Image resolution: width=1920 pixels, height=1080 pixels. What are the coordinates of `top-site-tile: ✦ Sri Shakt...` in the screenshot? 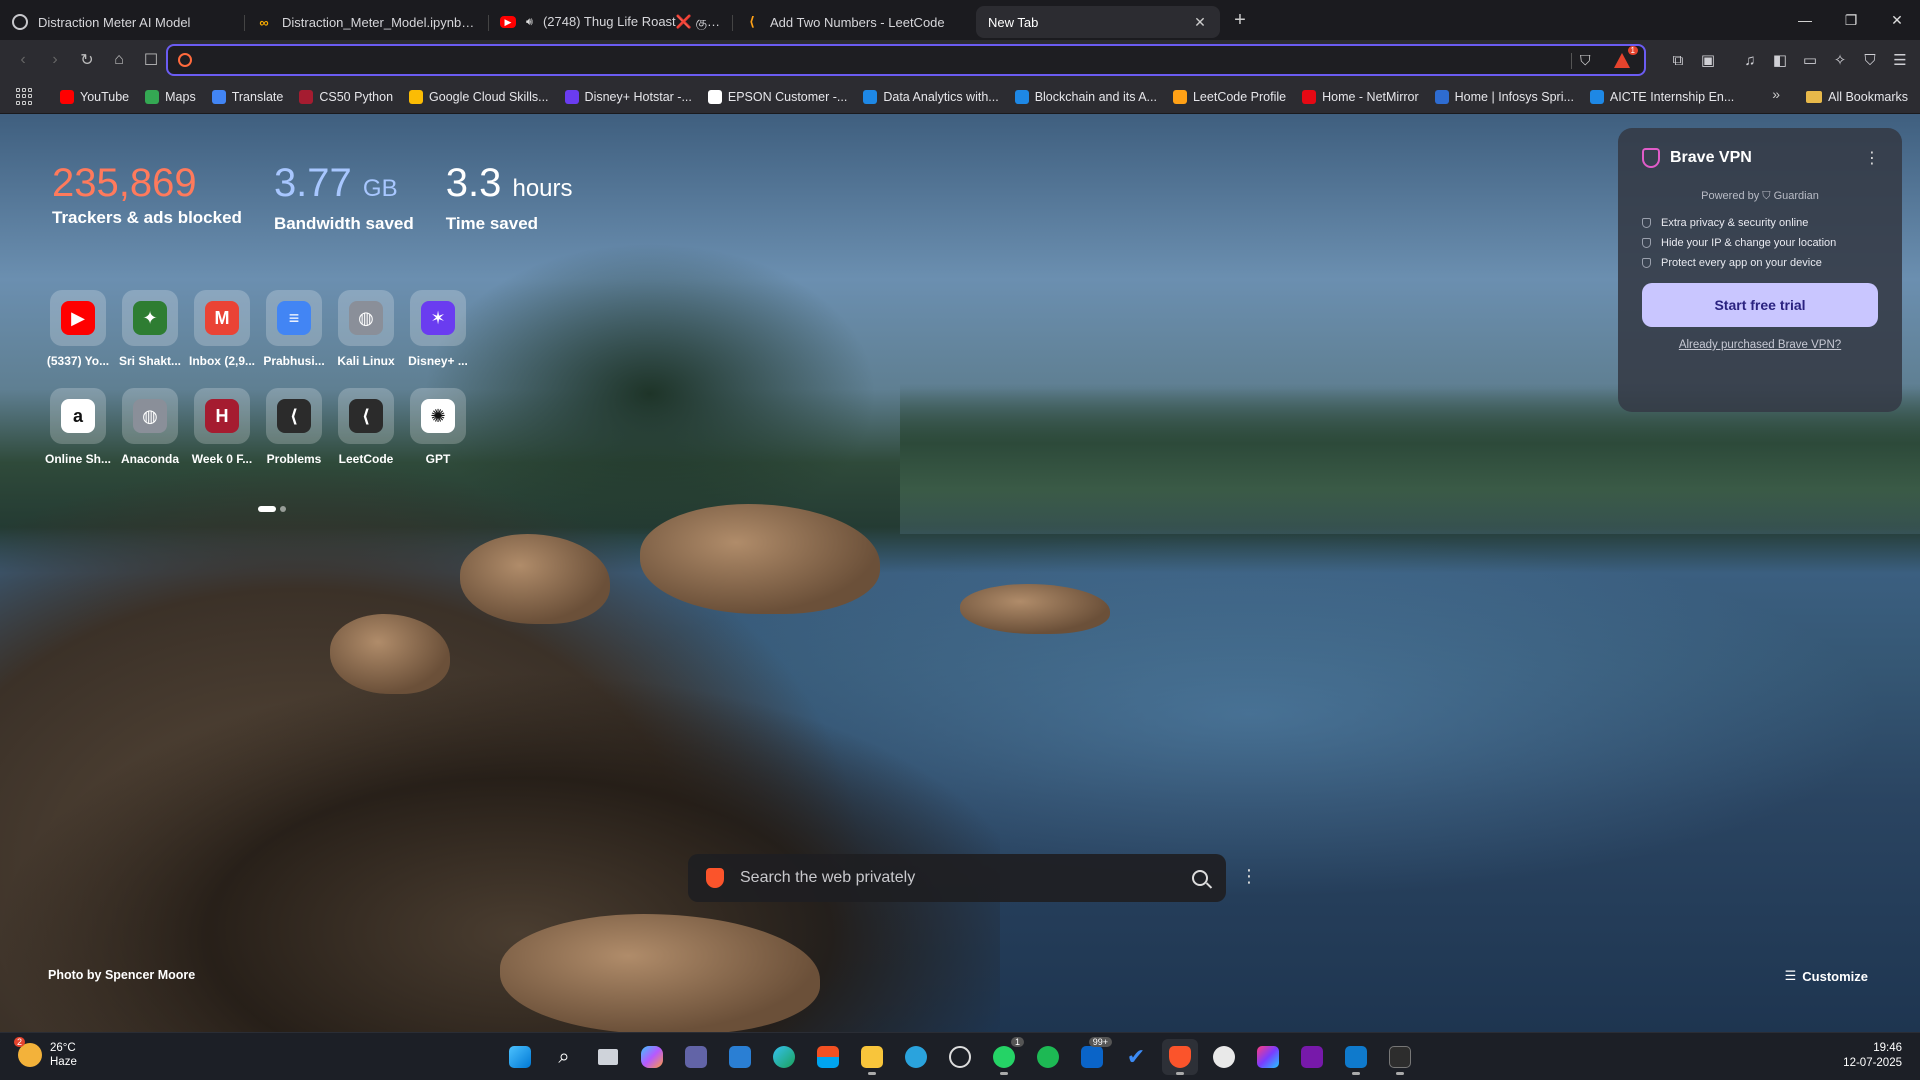 It's located at (150, 329).